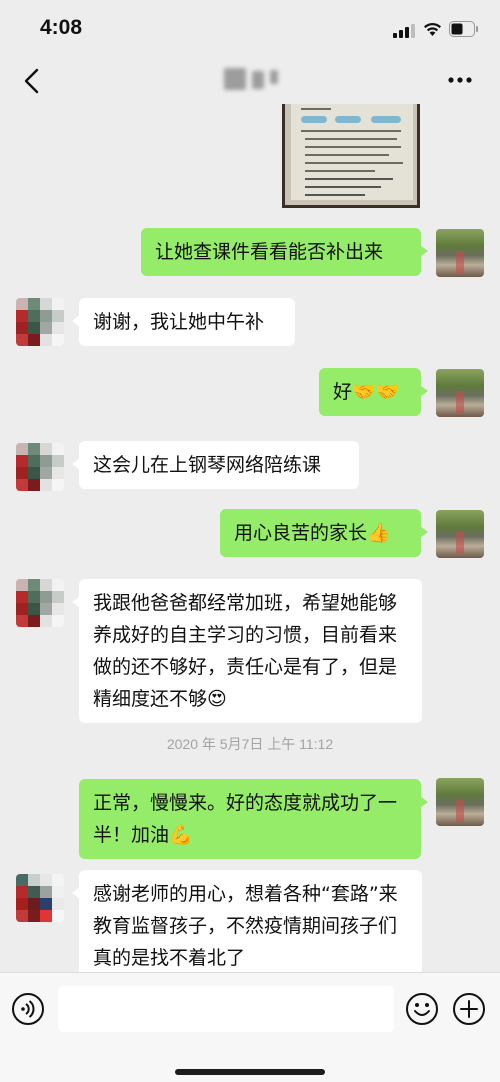 The image size is (500, 1082). What do you see at coordinates (373, 392) in the screenshot?
I see `message-bubble-sent: 好🤝🤝` at bounding box center [373, 392].